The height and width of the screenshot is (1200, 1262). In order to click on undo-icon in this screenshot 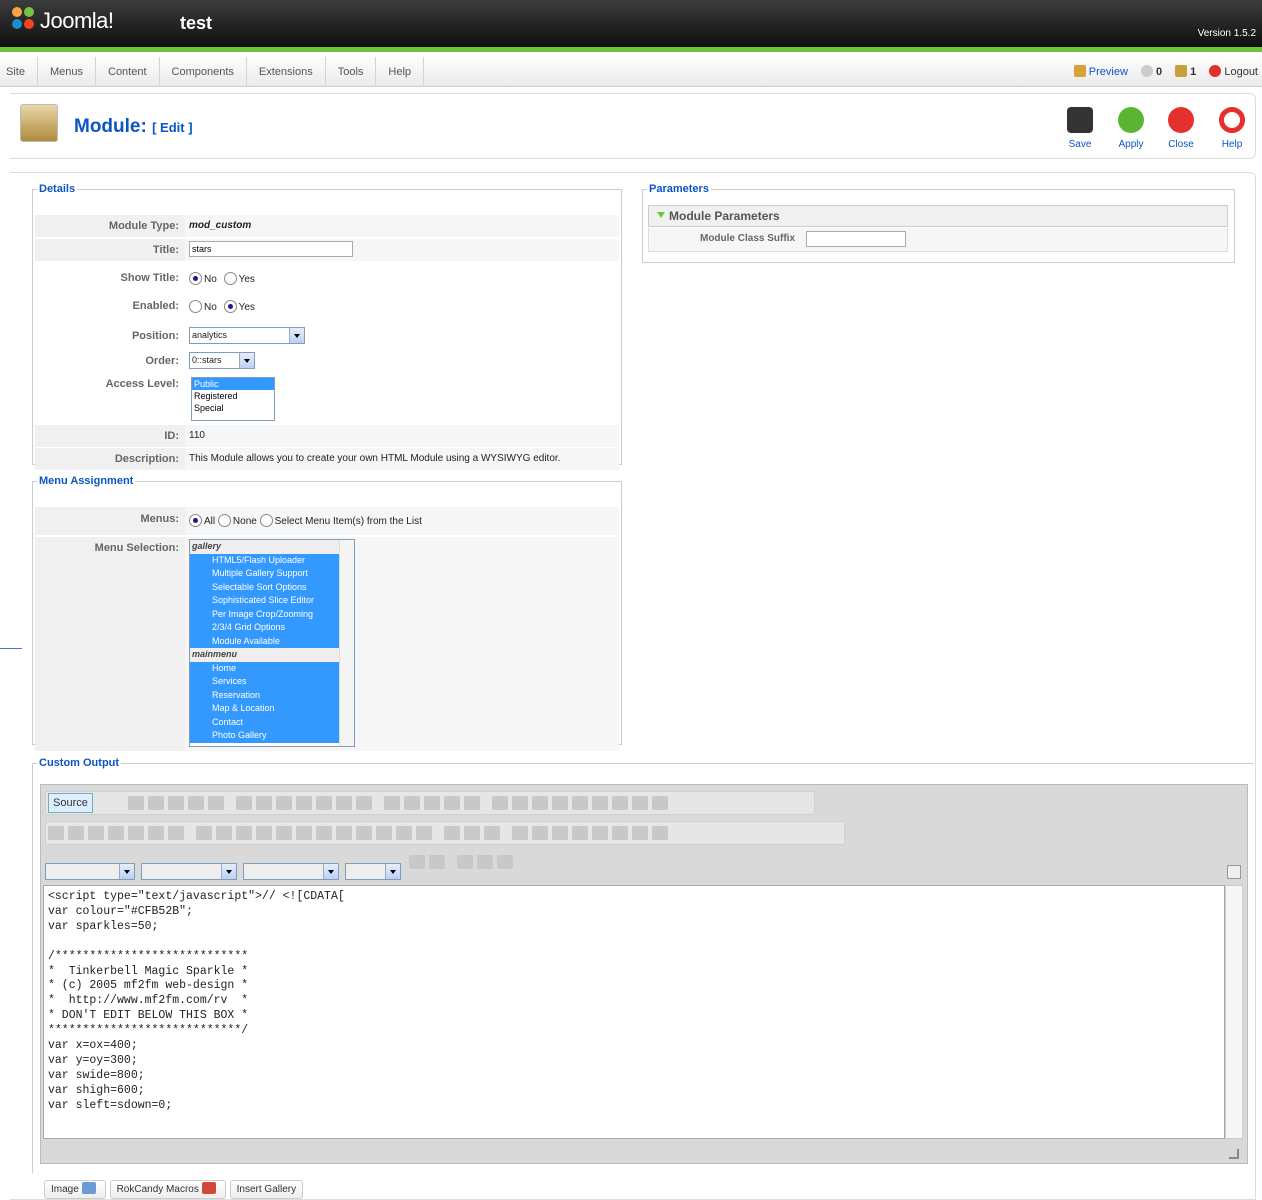, I will do `click(344, 803)`.